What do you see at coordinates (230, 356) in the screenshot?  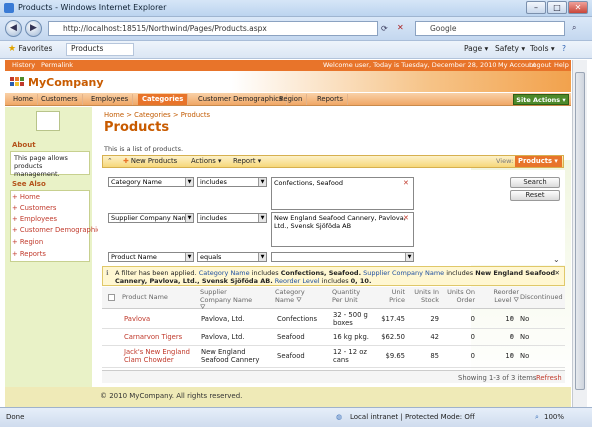 I see `cell-supplier: New England Seafood Cannery` at bounding box center [230, 356].